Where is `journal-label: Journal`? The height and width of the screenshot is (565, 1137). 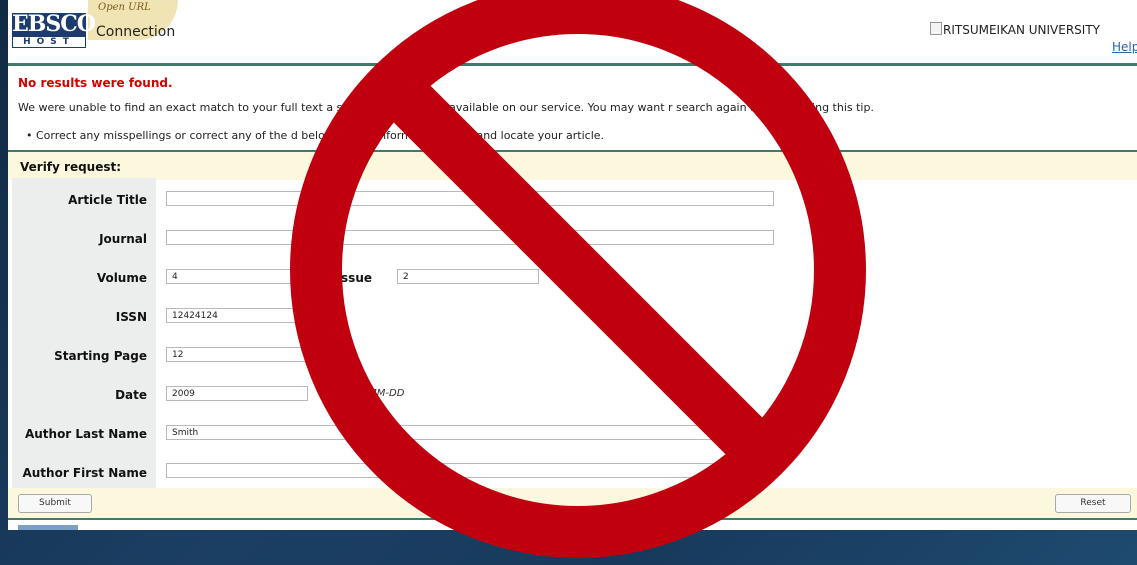
journal-label: Journal is located at coordinates (123, 239).